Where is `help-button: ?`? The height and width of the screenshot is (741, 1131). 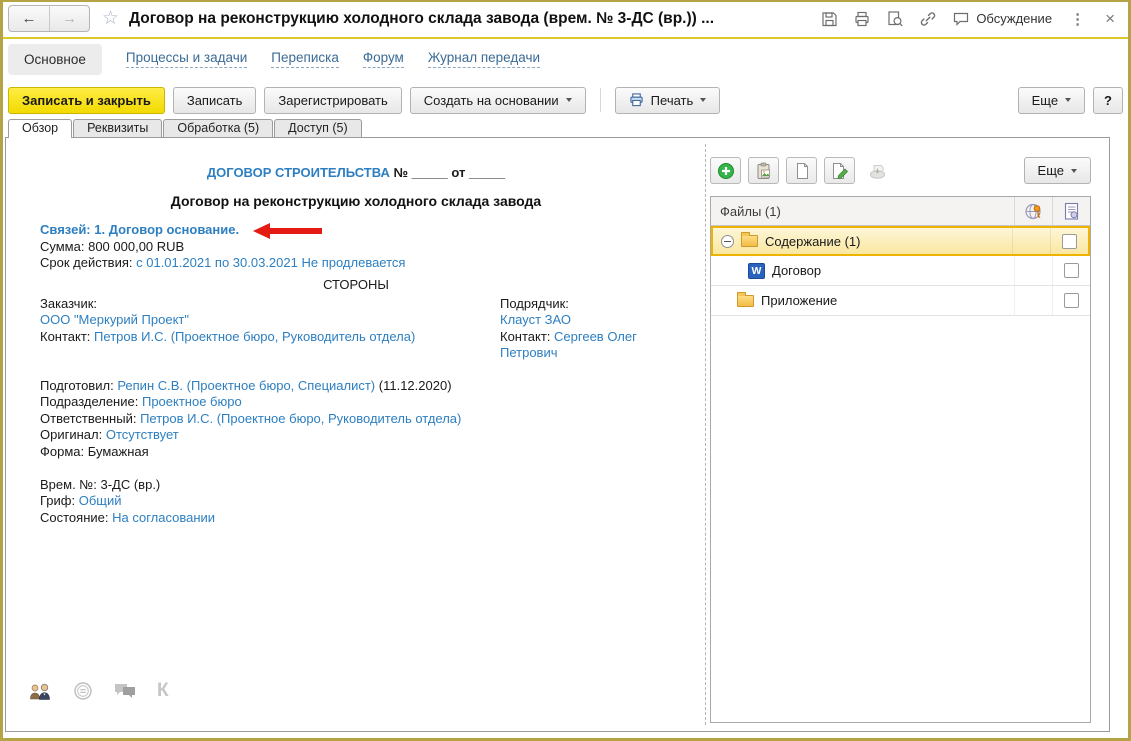
help-button: ? is located at coordinates (1108, 100).